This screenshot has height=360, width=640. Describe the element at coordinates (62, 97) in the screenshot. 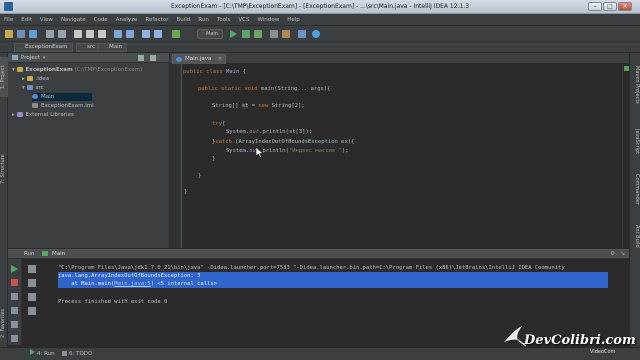

I see `tree-item-main: Main` at that location.